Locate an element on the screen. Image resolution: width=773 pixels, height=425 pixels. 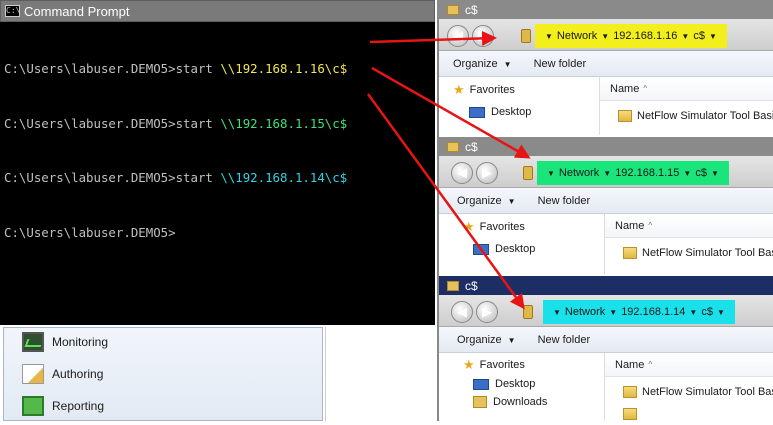
annotation-arrows is located at coordinates (448, 170).